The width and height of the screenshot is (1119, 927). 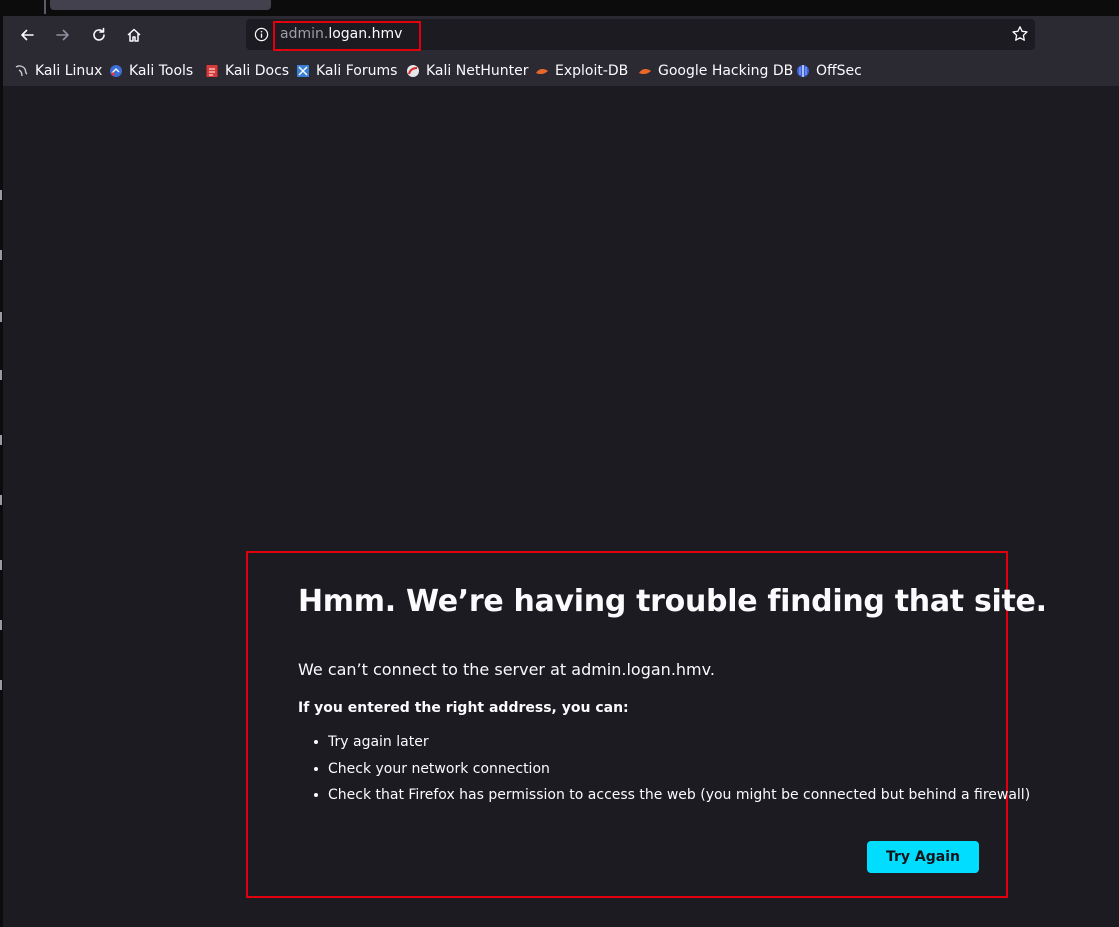 What do you see at coordinates (645, 71) in the screenshot?
I see `ghdb-icon` at bounding box center [645, 71].